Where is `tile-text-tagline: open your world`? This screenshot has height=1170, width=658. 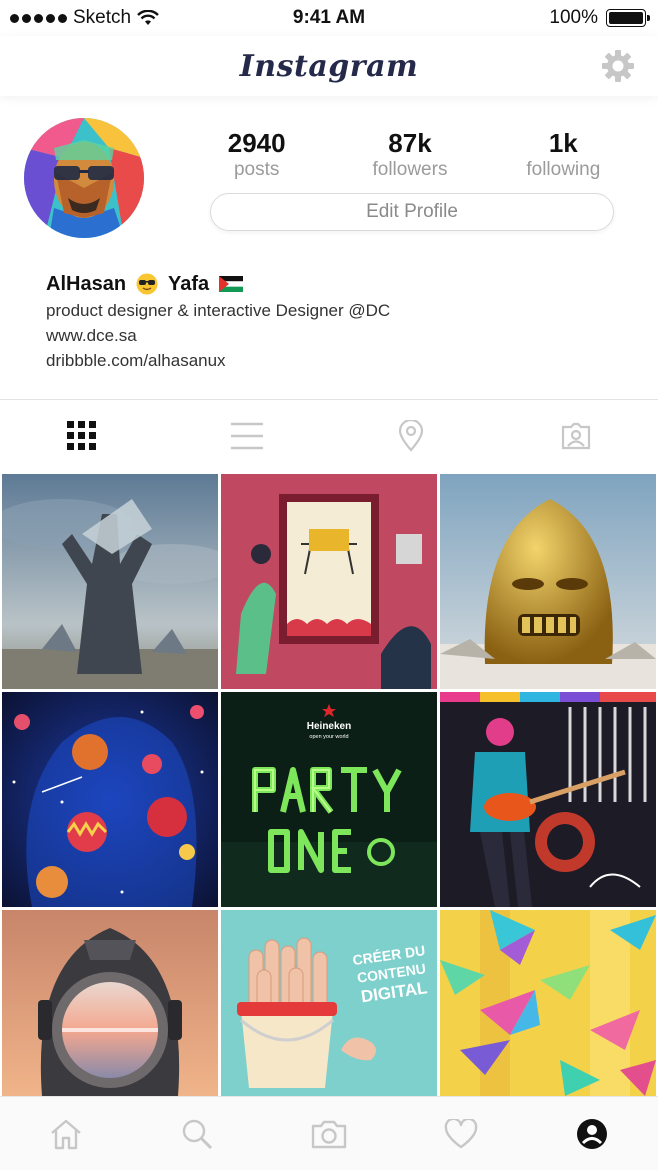
tile-text-tagline: open your world is located at coordinates (328, 737).